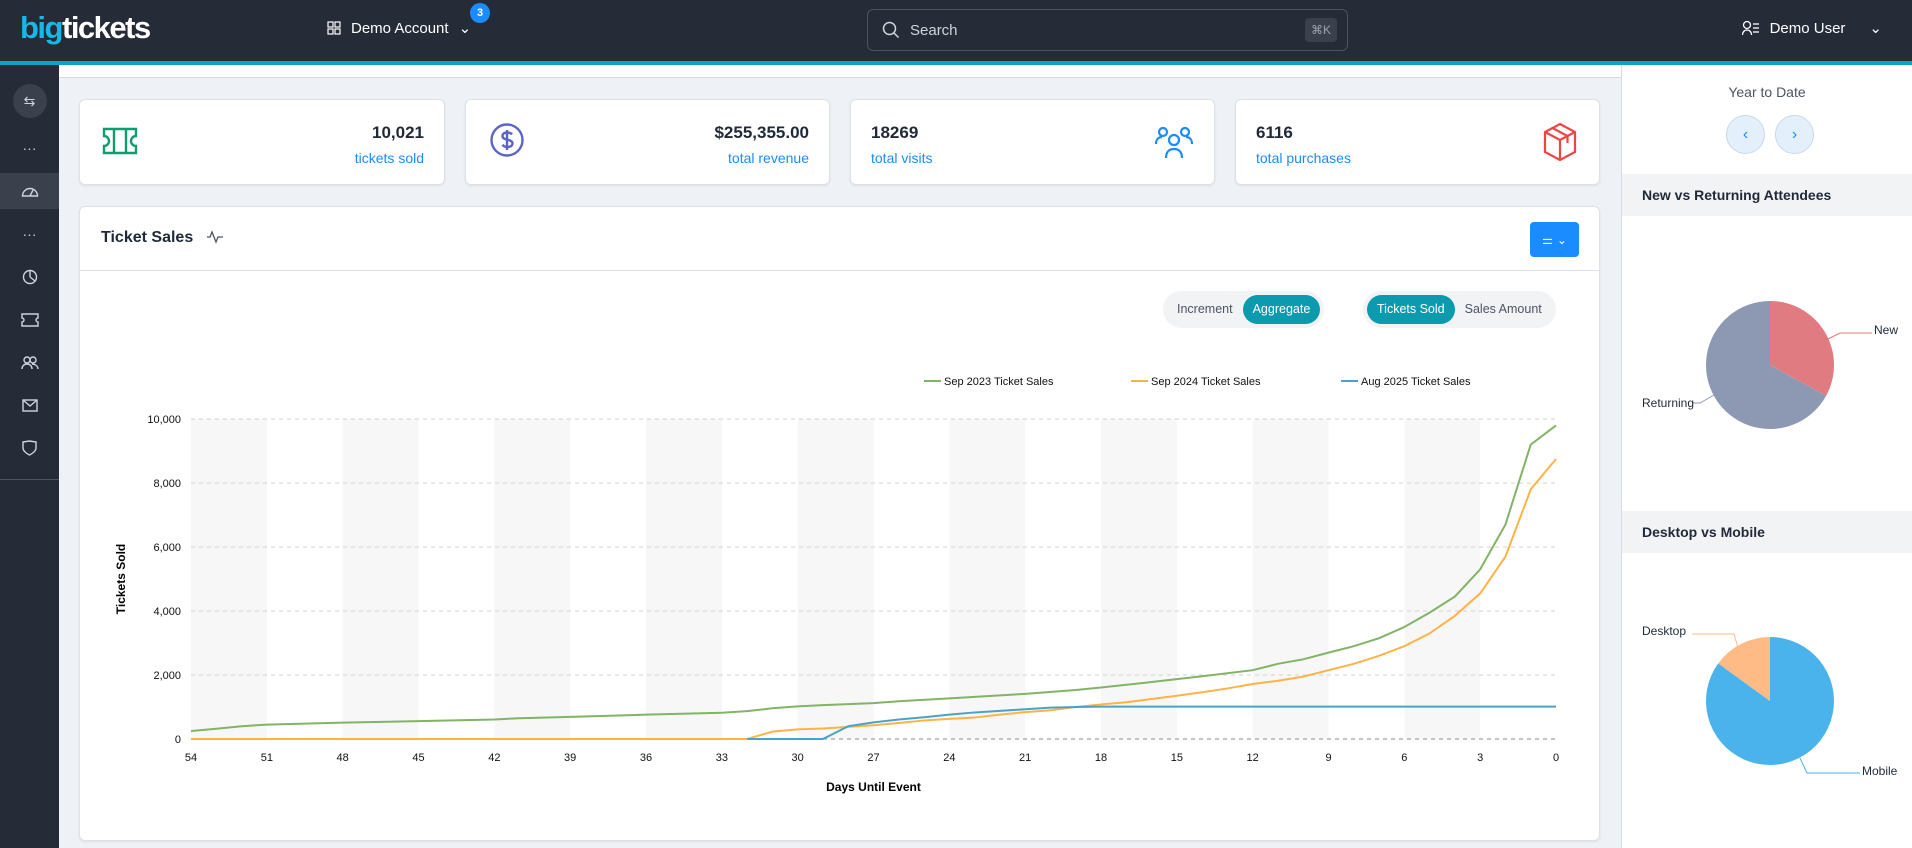 This screenshot has height=848, width=1912. What do you see at coordinates (164, 420) in the screenshot?
I see `y-tick-label: 10,000` at bounding box center [164, 420].